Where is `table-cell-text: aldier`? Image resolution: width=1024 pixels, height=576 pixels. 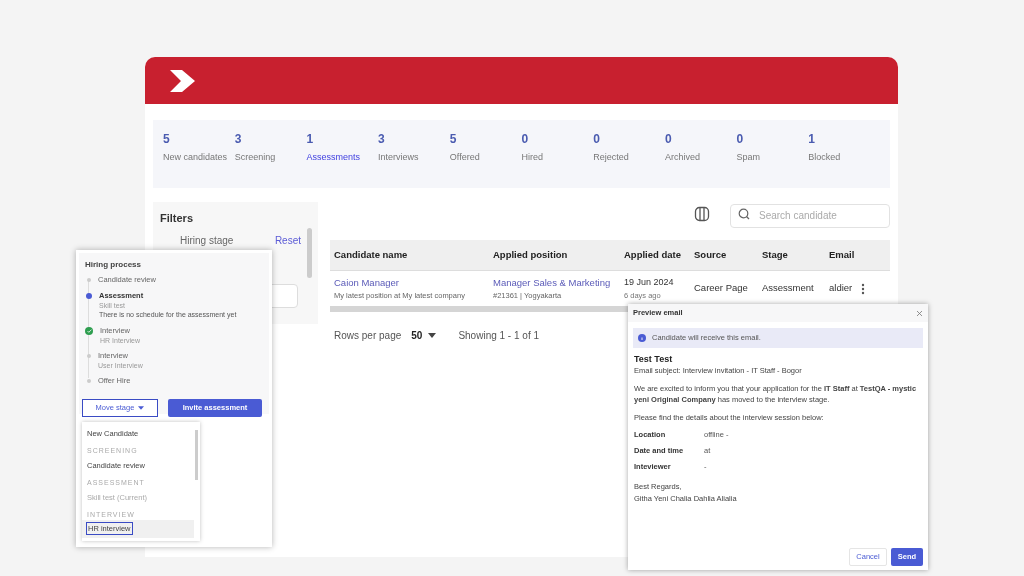 table-cell-text: aldier is located at coordinates (841, 288).